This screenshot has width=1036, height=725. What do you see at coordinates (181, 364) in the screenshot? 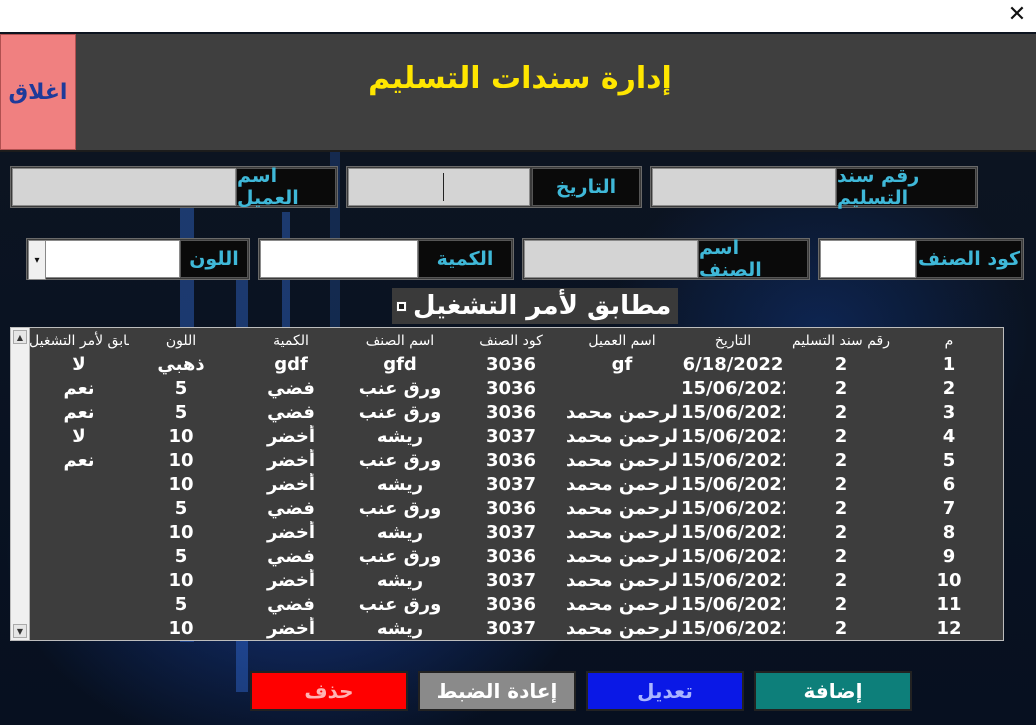
I see `table-cell: ذهبي` at bounding box center [181, 364].